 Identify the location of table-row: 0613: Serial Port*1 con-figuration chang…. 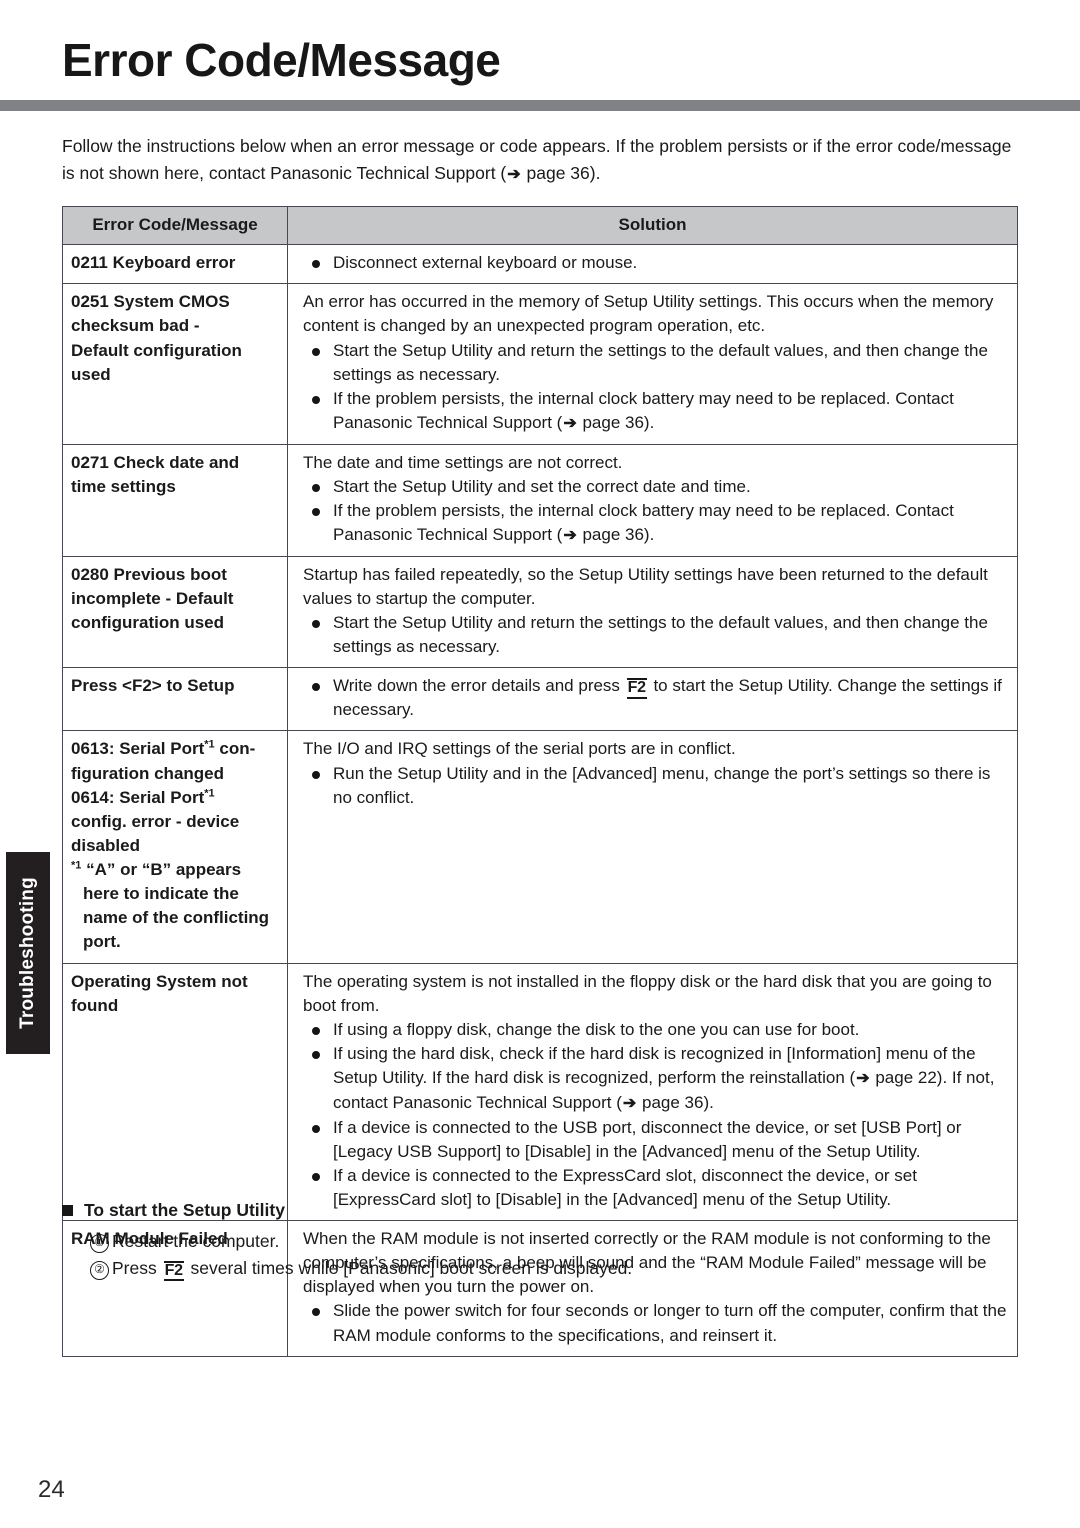
(540, 847).